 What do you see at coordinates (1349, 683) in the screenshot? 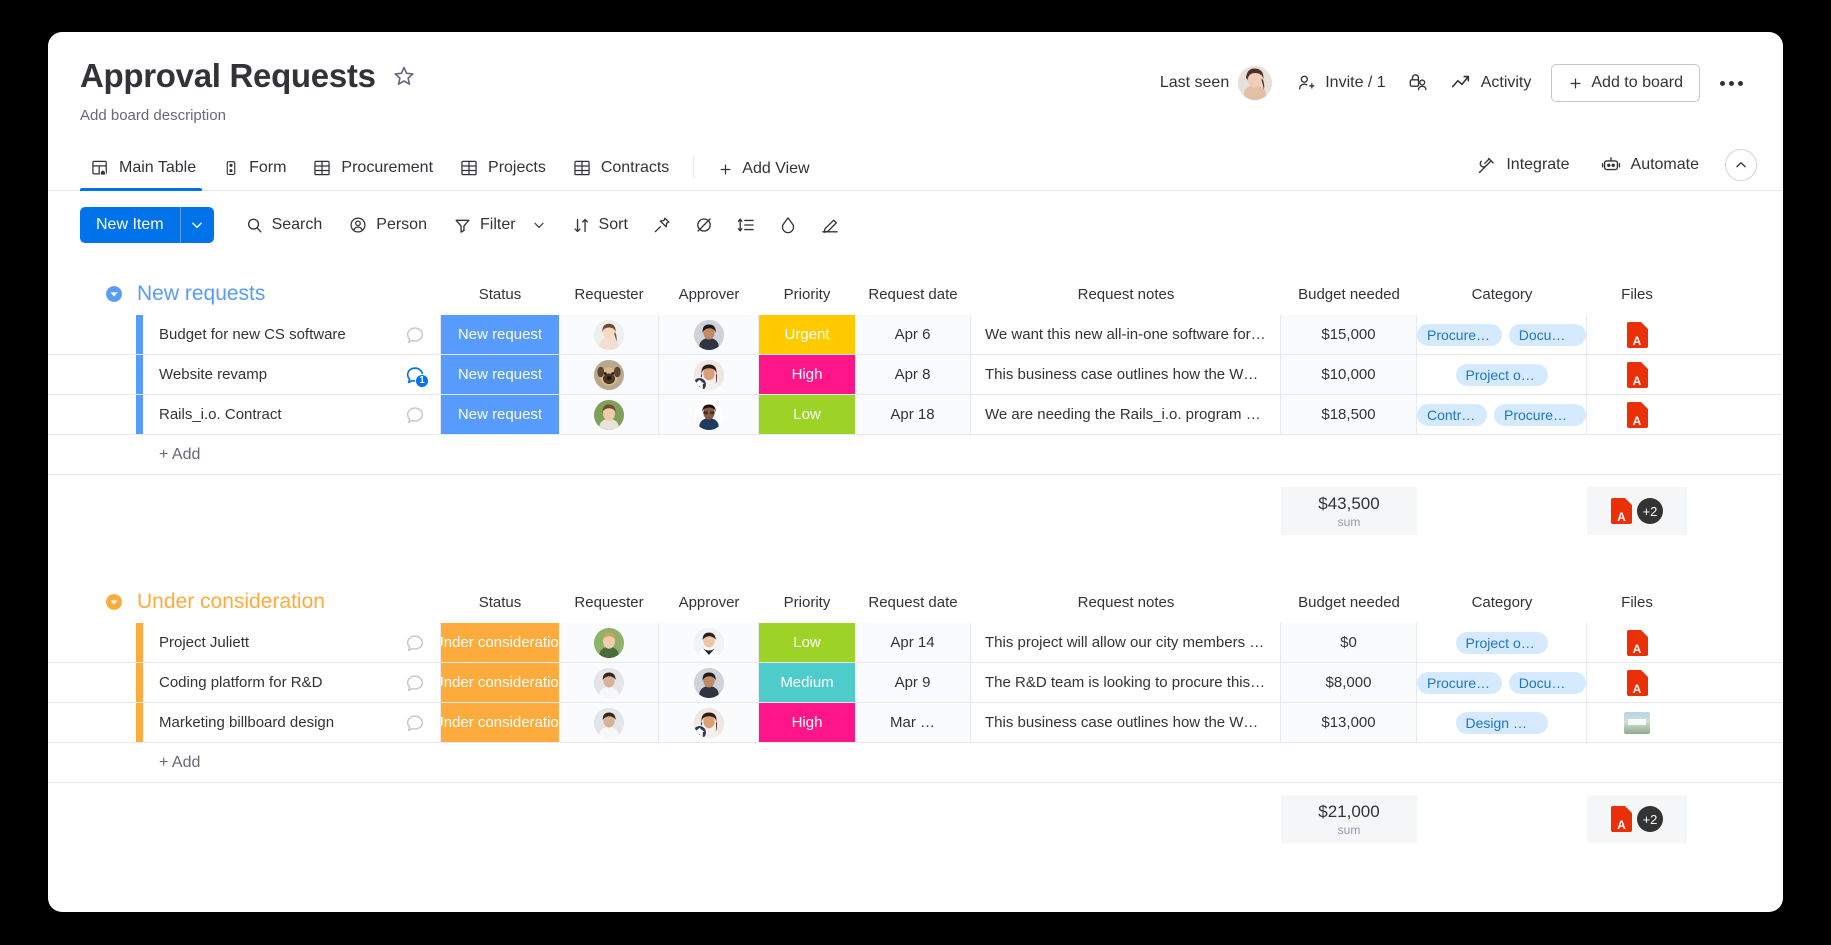
I see `cell-budget: $8,000` at bounding box center [1349, 683].